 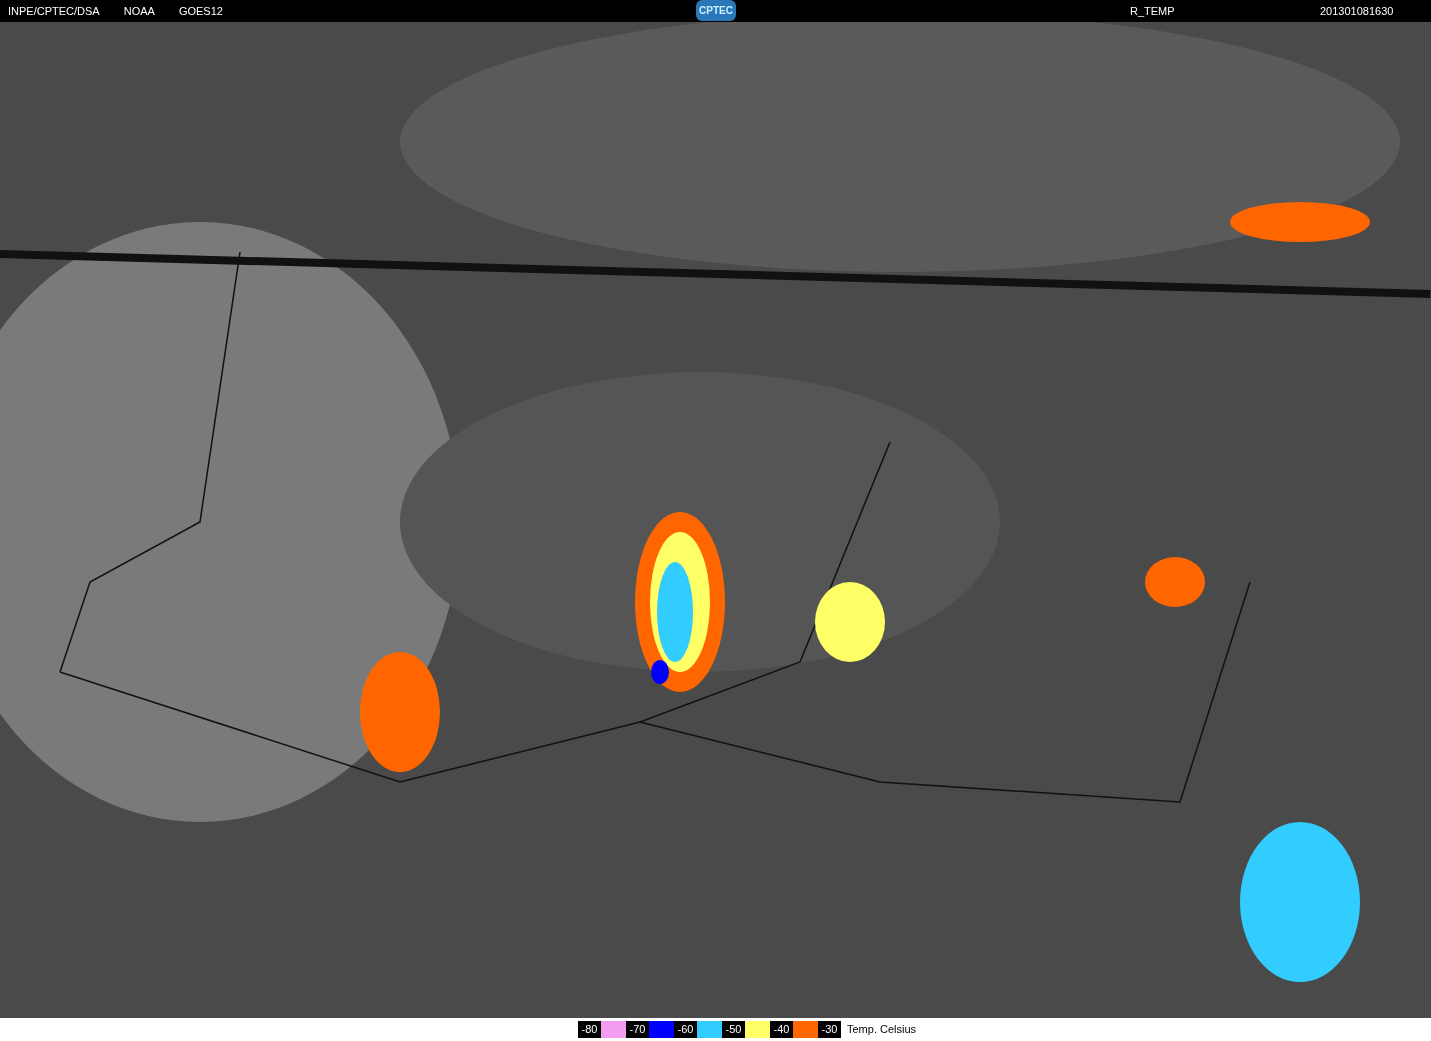 What do you see at coordinates (139, 11) in the screenshot?
I see `header-label: NOAA` at bounding box center [139, 11].